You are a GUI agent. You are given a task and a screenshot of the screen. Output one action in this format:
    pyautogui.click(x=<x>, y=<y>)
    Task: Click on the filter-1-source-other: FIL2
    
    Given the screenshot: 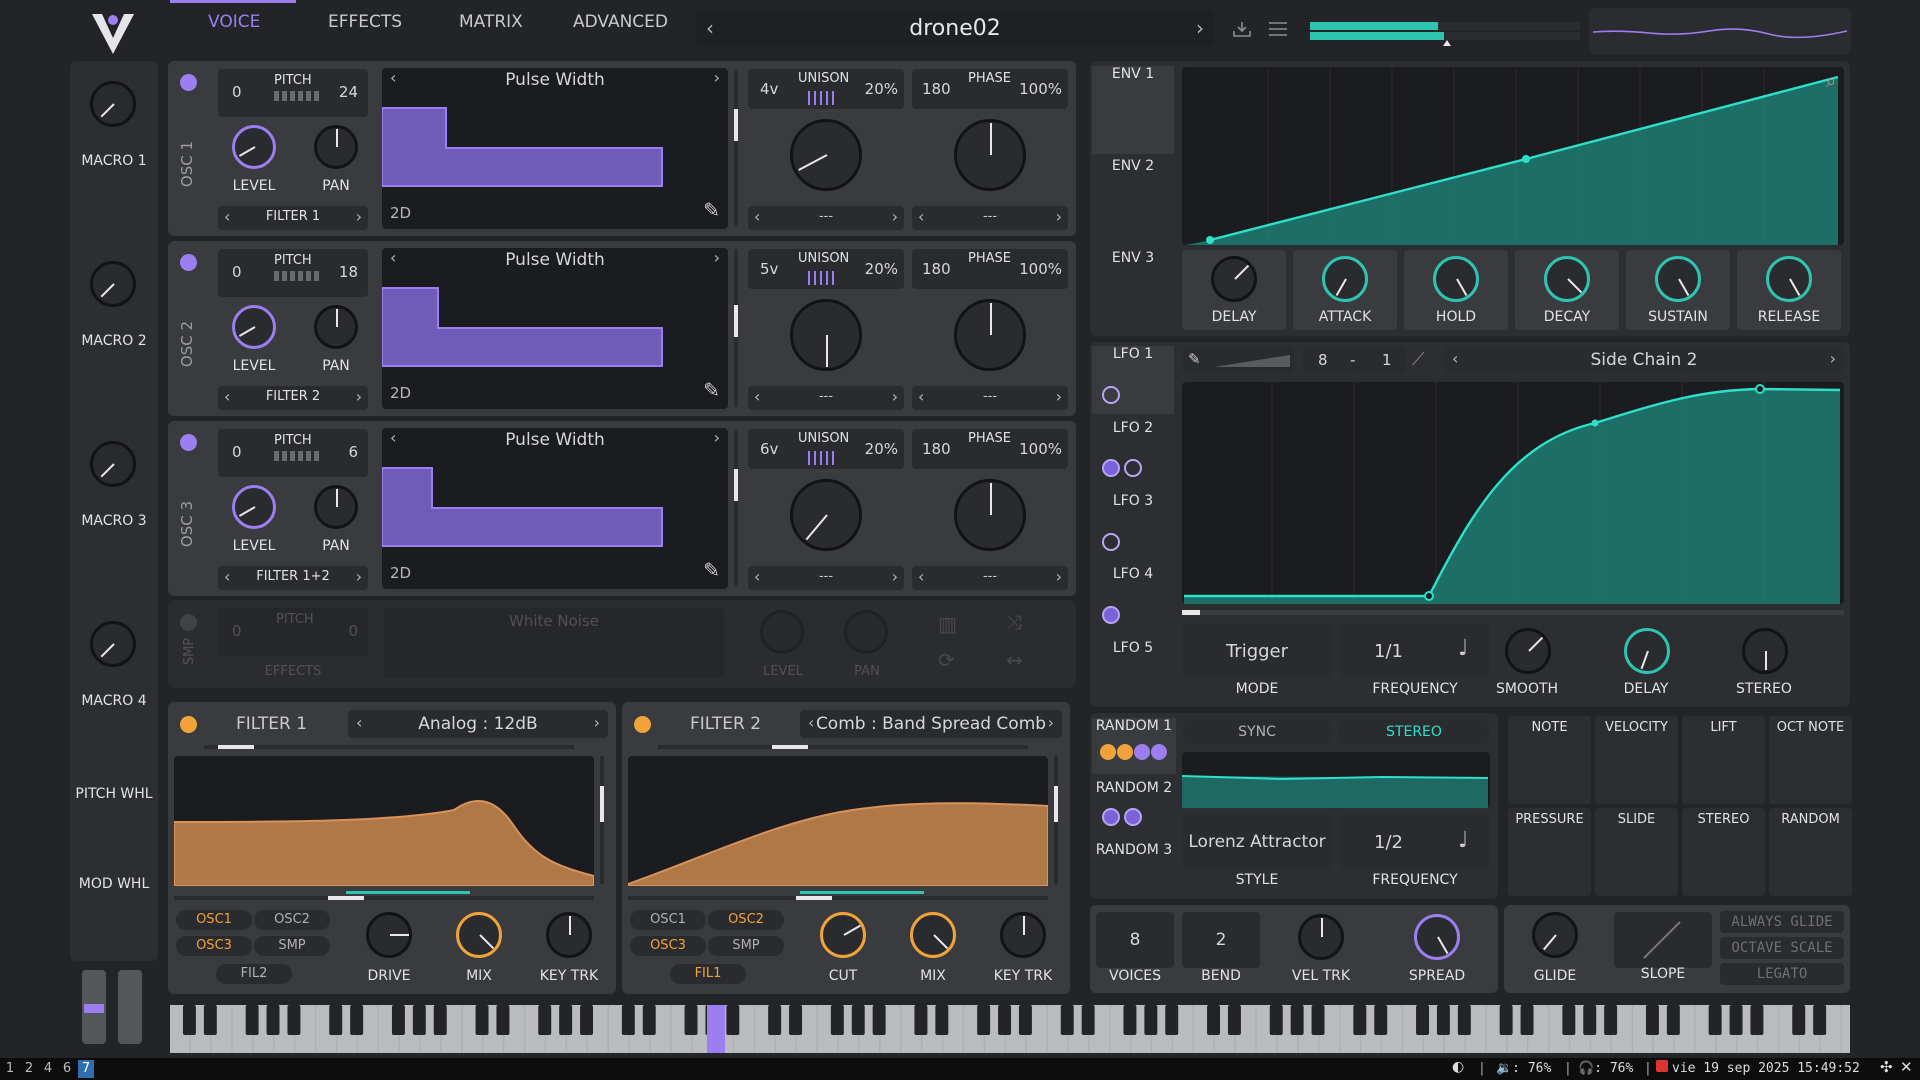 What is the action you would take?
    pyautogui.click(x=254, y=974)
    